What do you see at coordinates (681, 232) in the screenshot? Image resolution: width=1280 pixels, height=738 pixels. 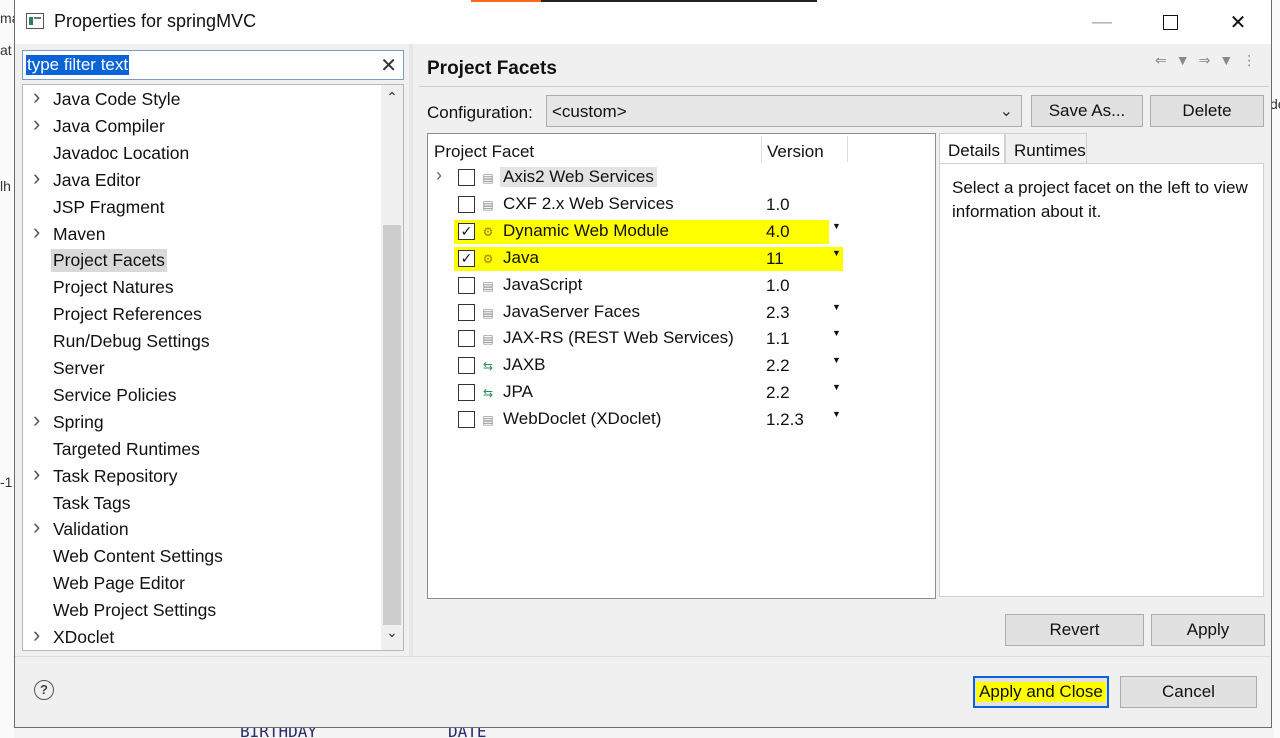 I see `facet-row: ✓ ⚙ Dynamic Web Module 4.0 ▼` at bounding box center [681, 232].